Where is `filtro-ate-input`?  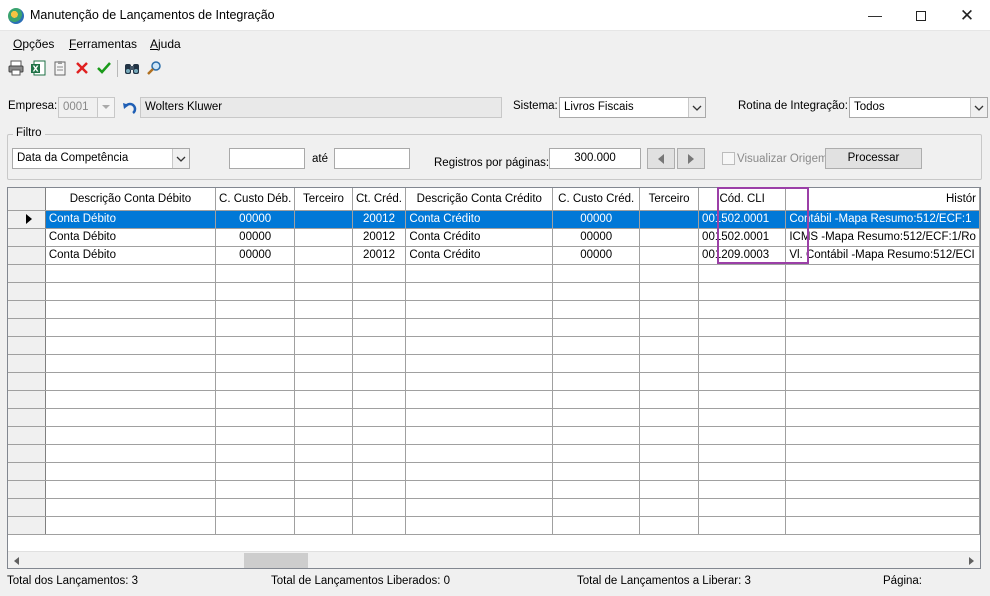
filtro-ate-input is located at coordinates (372, 158).